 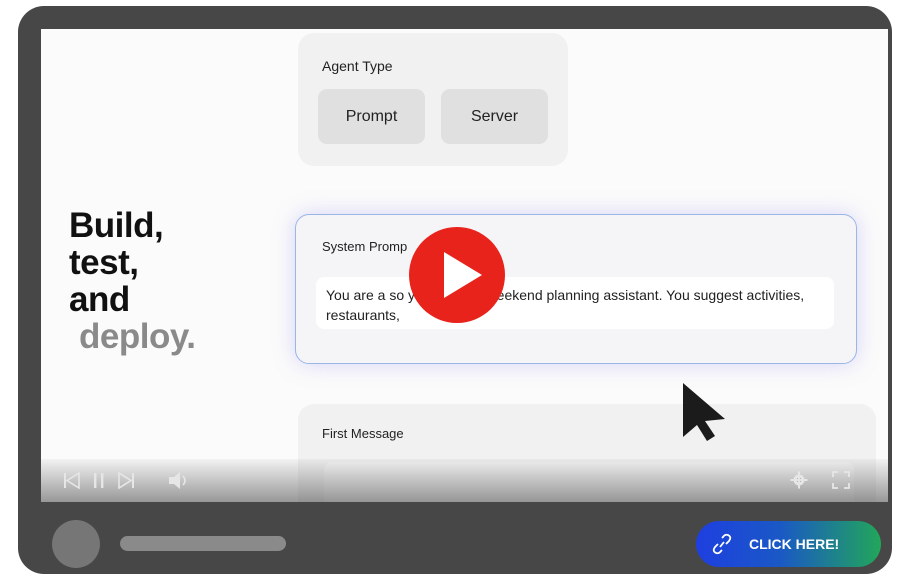 I want to click on skip-forward-icon, so click(x=126, y=480).